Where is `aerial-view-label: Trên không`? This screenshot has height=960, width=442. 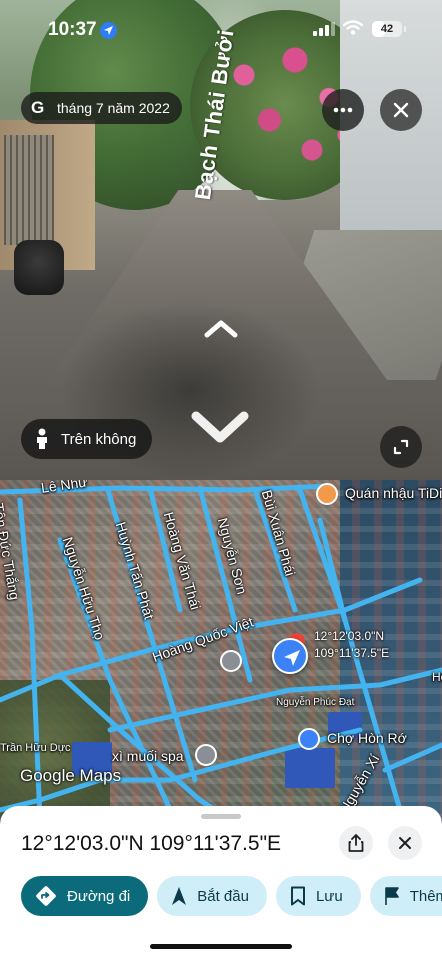
aerial-view-label: Trên không is located at coordinates (99, 439).